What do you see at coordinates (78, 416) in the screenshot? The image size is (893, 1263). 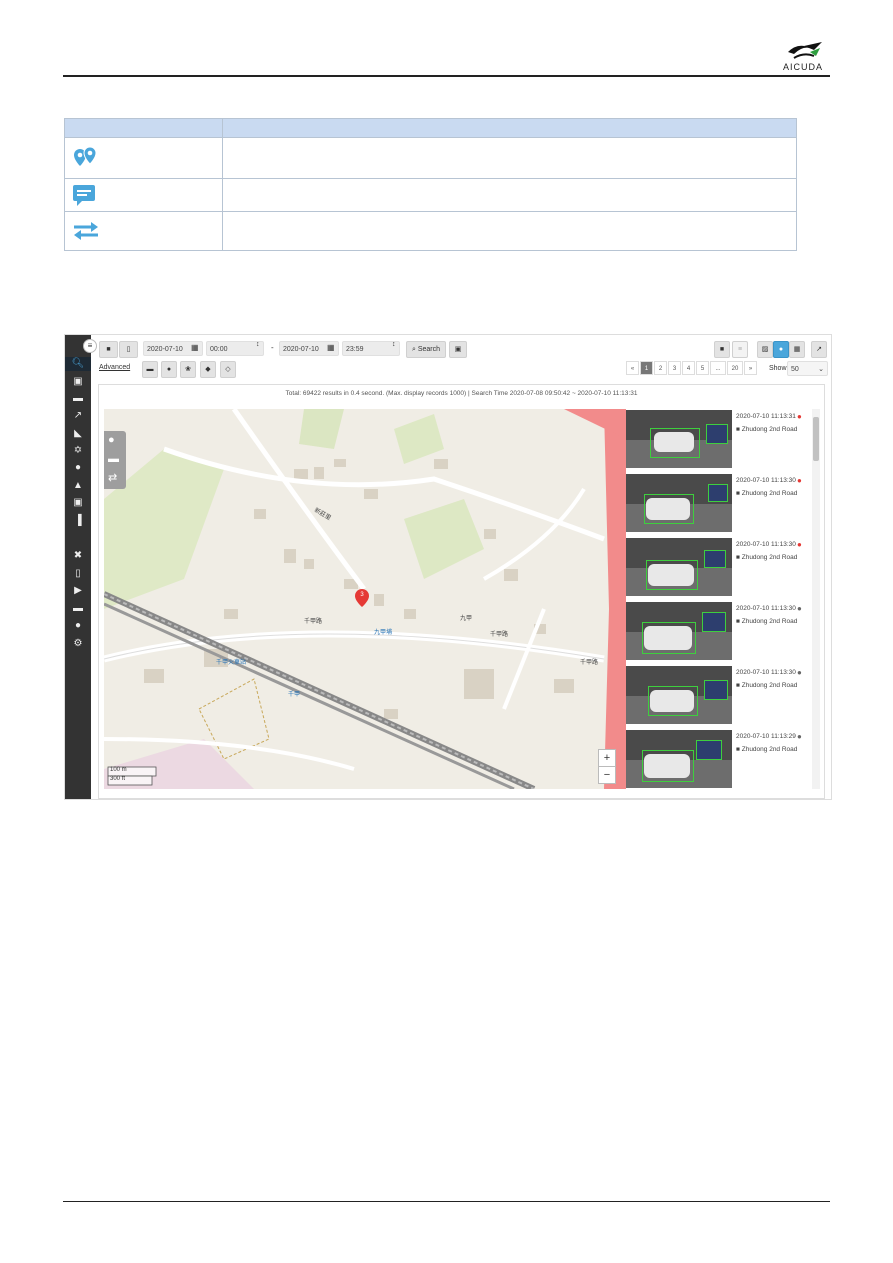 I see `route-icon: ↗` at bounding box center [78, 416].